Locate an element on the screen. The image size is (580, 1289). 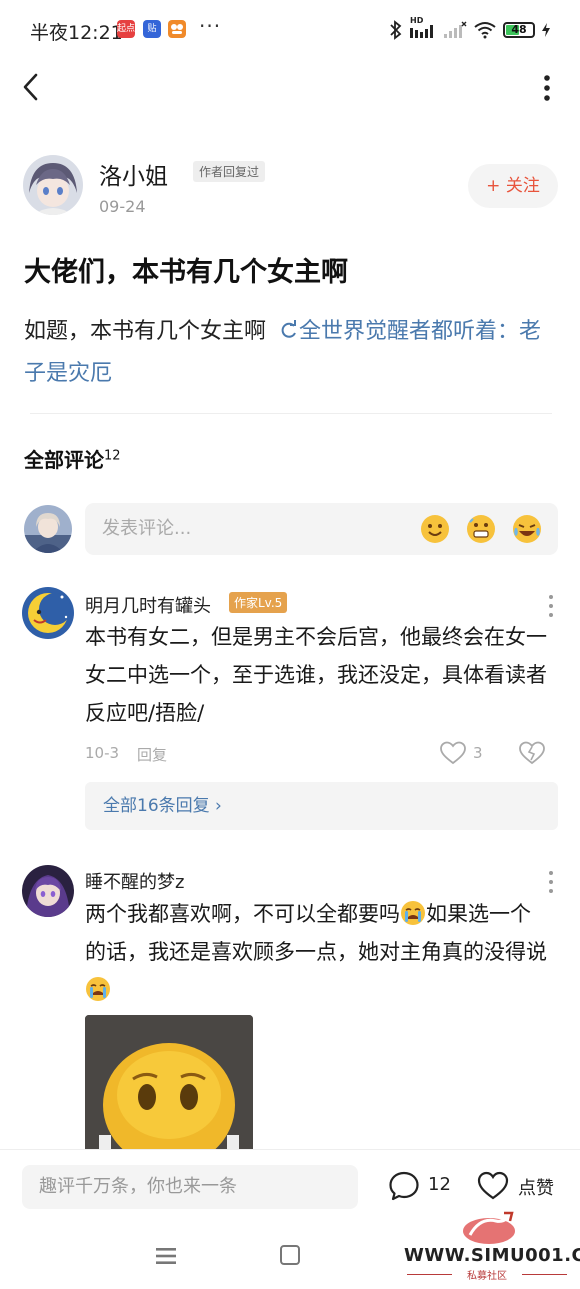
smile-emoji-icon is located at coordinates (435, 529).